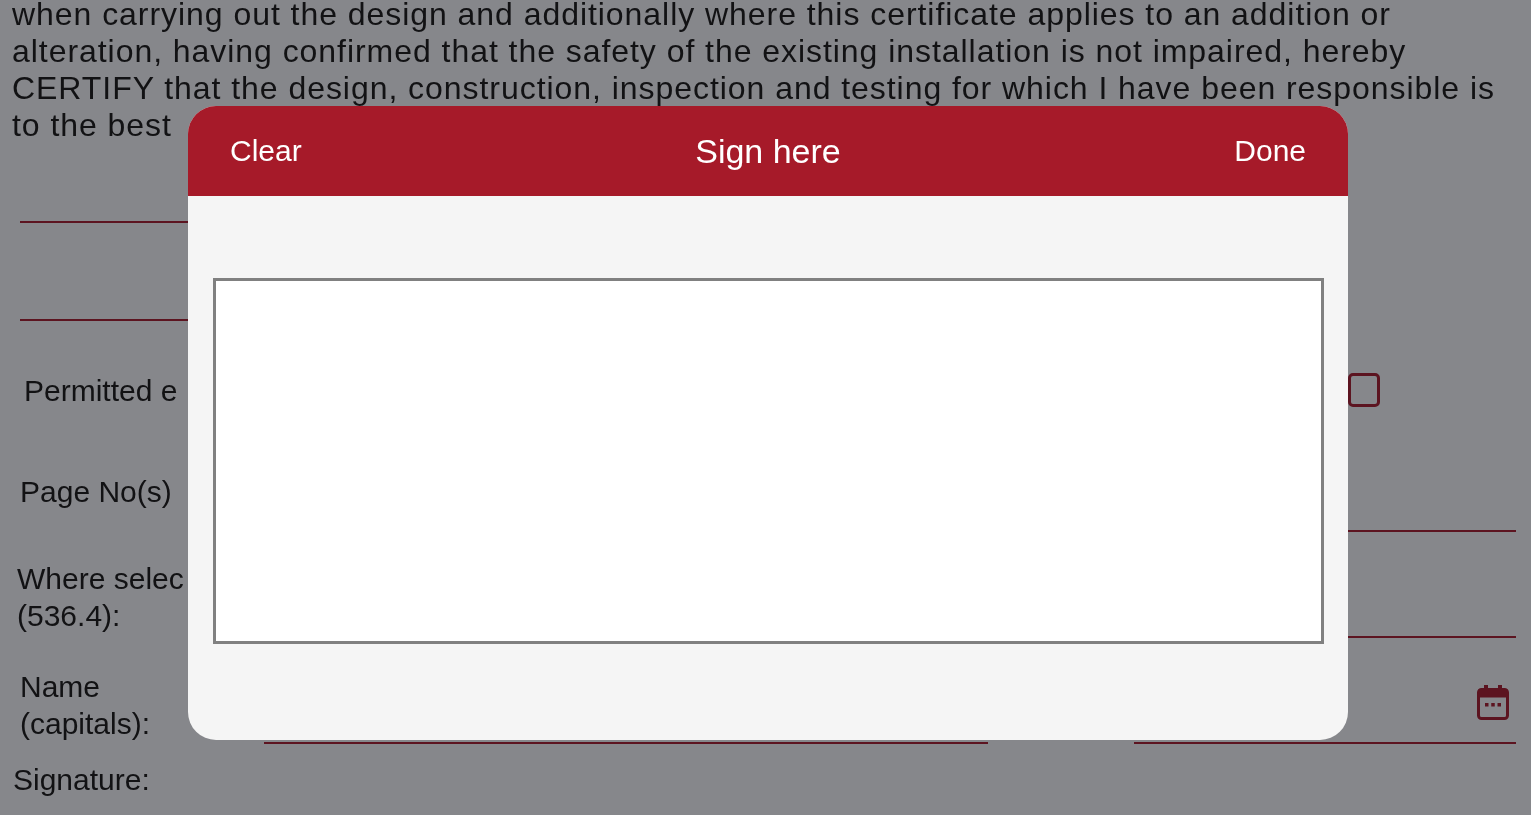 Image resolution: width=1531 pixels, height=815 pixels. What do you see at coordinates (1270, 151) in the screenshot?
I see `done-button: Done` at bounding box center [1270, 151].